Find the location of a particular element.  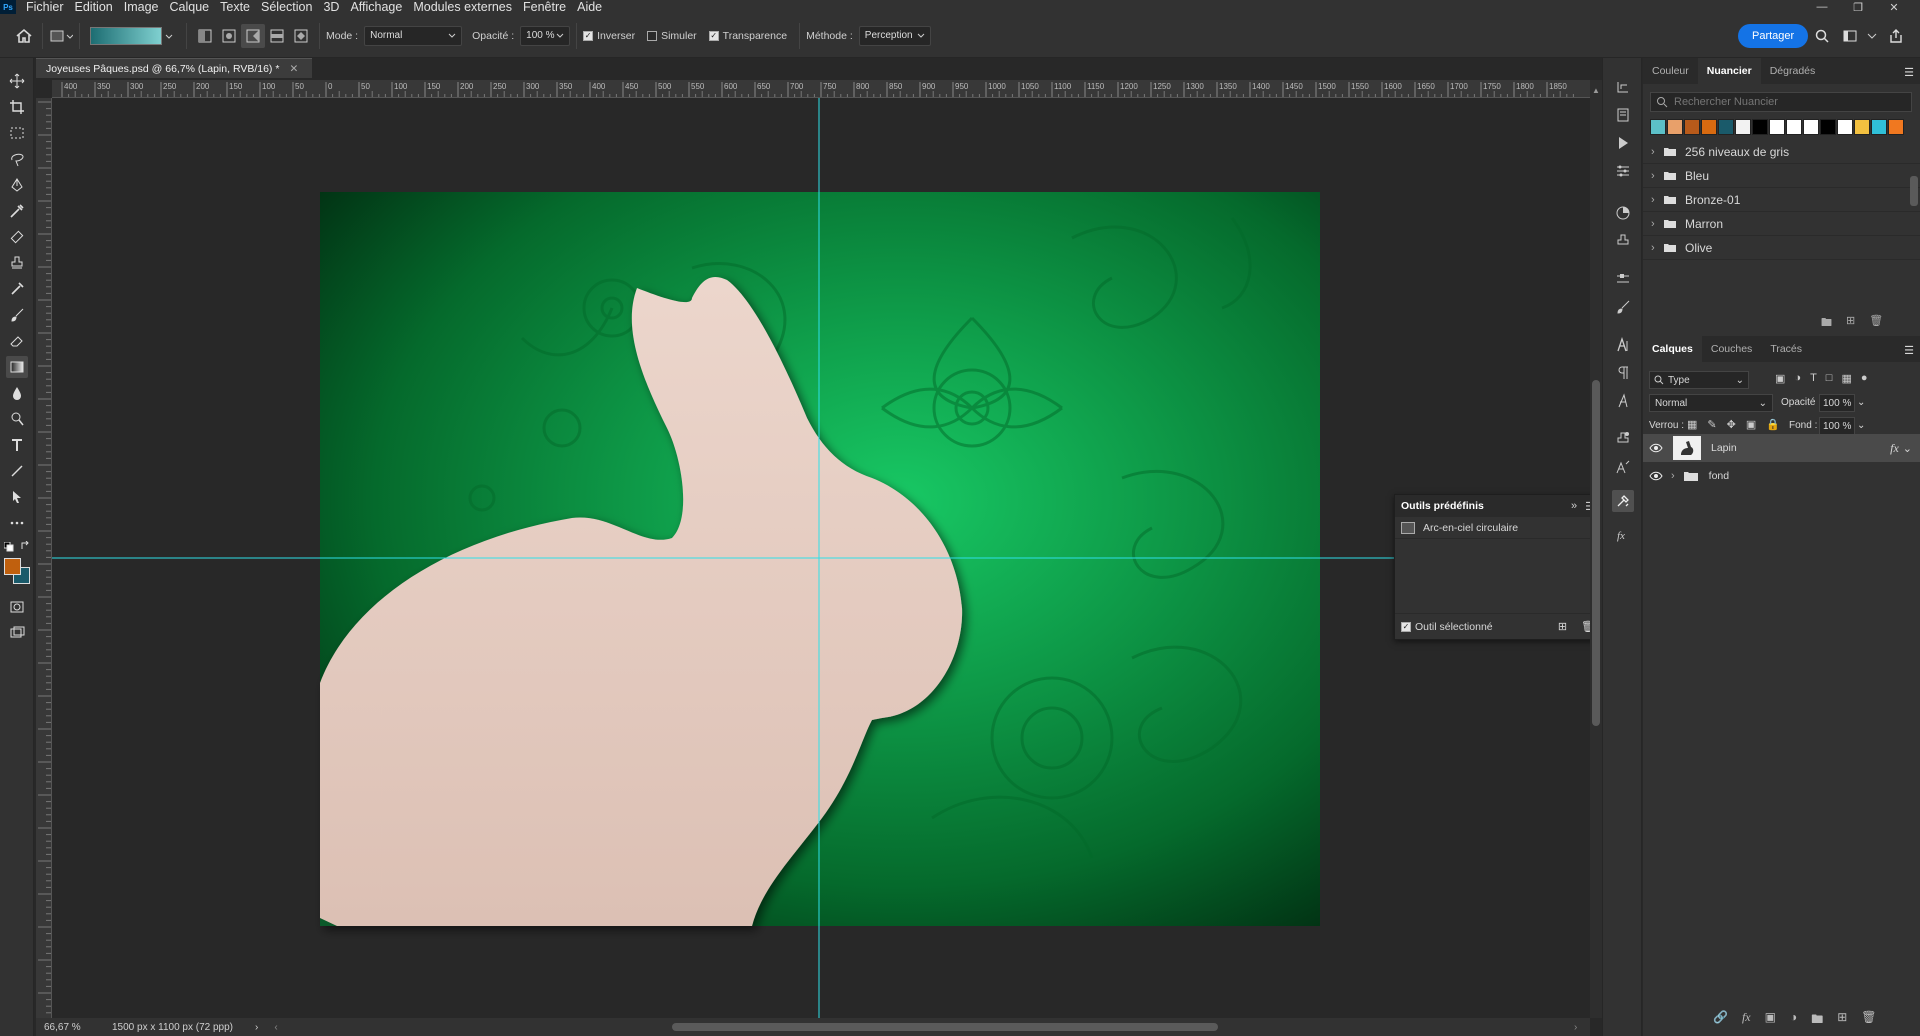

quick-mask-icon is located at coordinates (17, 607).